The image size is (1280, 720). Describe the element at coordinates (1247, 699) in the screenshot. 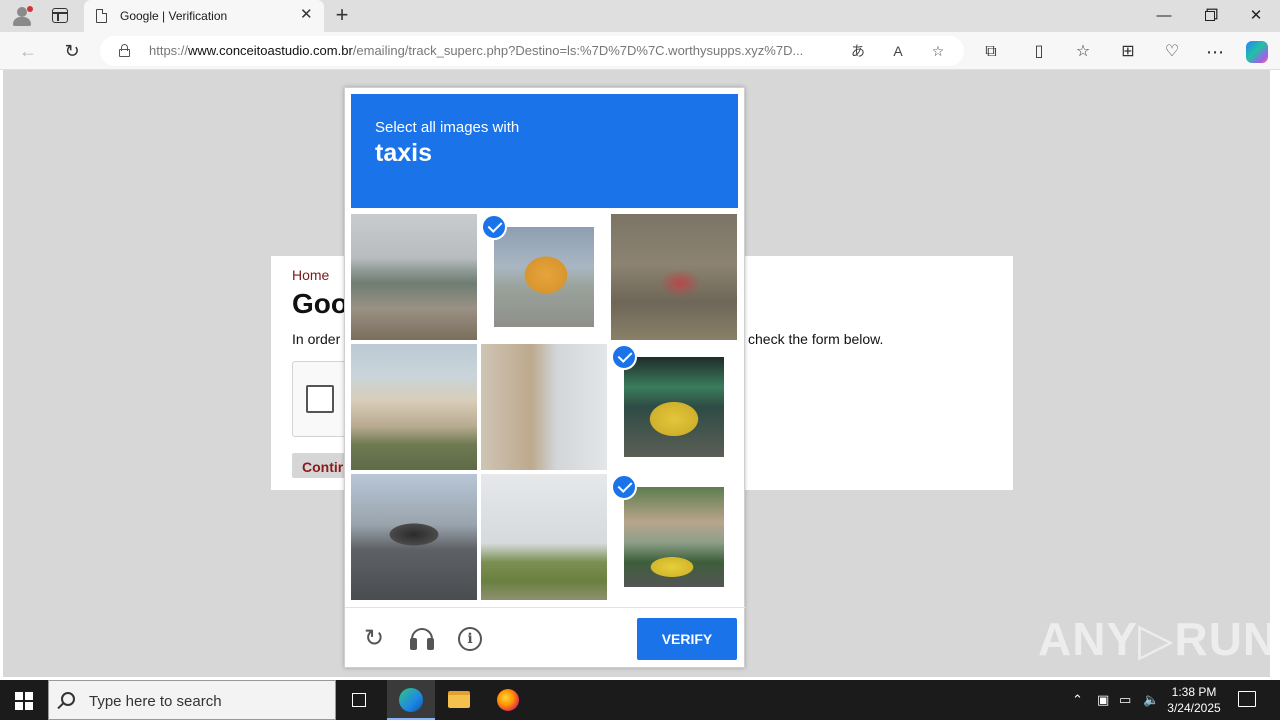

I see `notifications-icon` at that location.